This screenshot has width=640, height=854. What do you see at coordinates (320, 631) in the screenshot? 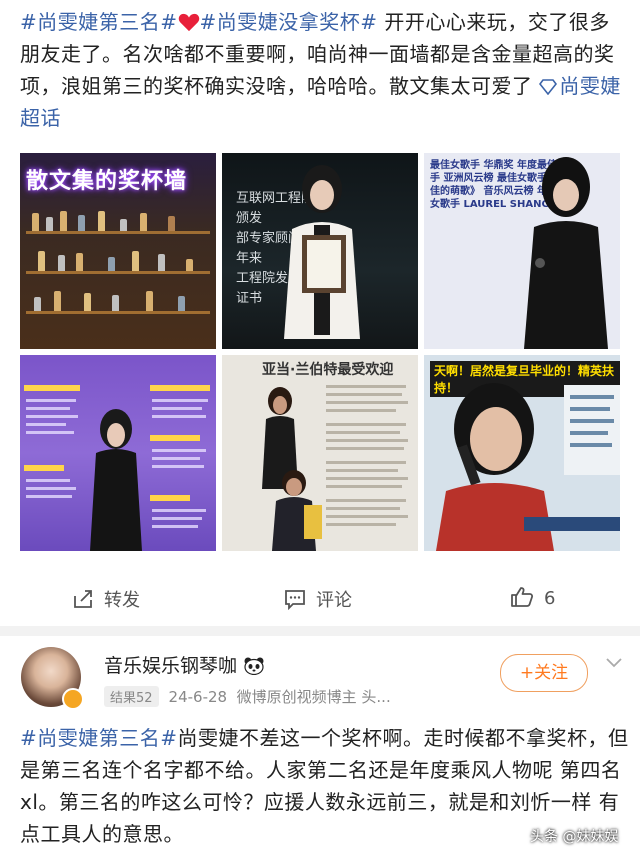
I see `section-divider` at bounding box center [320, 631].